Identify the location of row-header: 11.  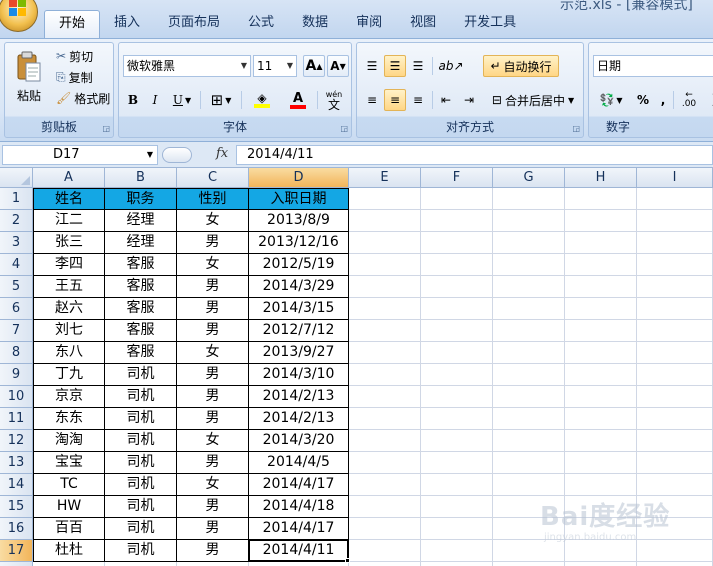
(16, 419).